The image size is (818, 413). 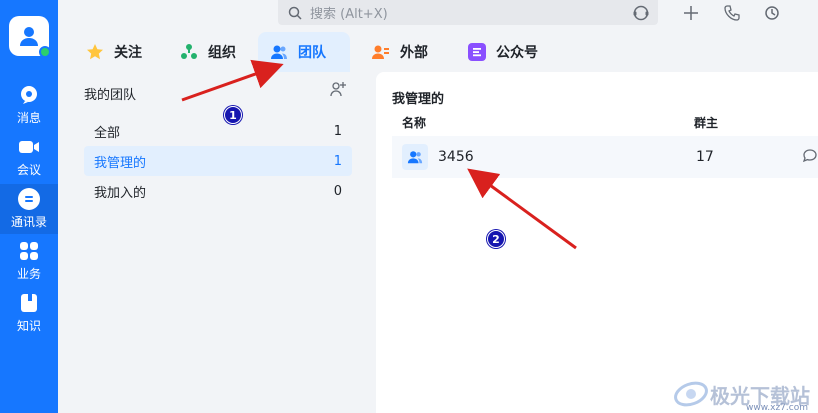 What do you see at coordinates (28, 170) in the screenshot?
I see `rail-item-label: 会议` at bounding box center [28, 170].